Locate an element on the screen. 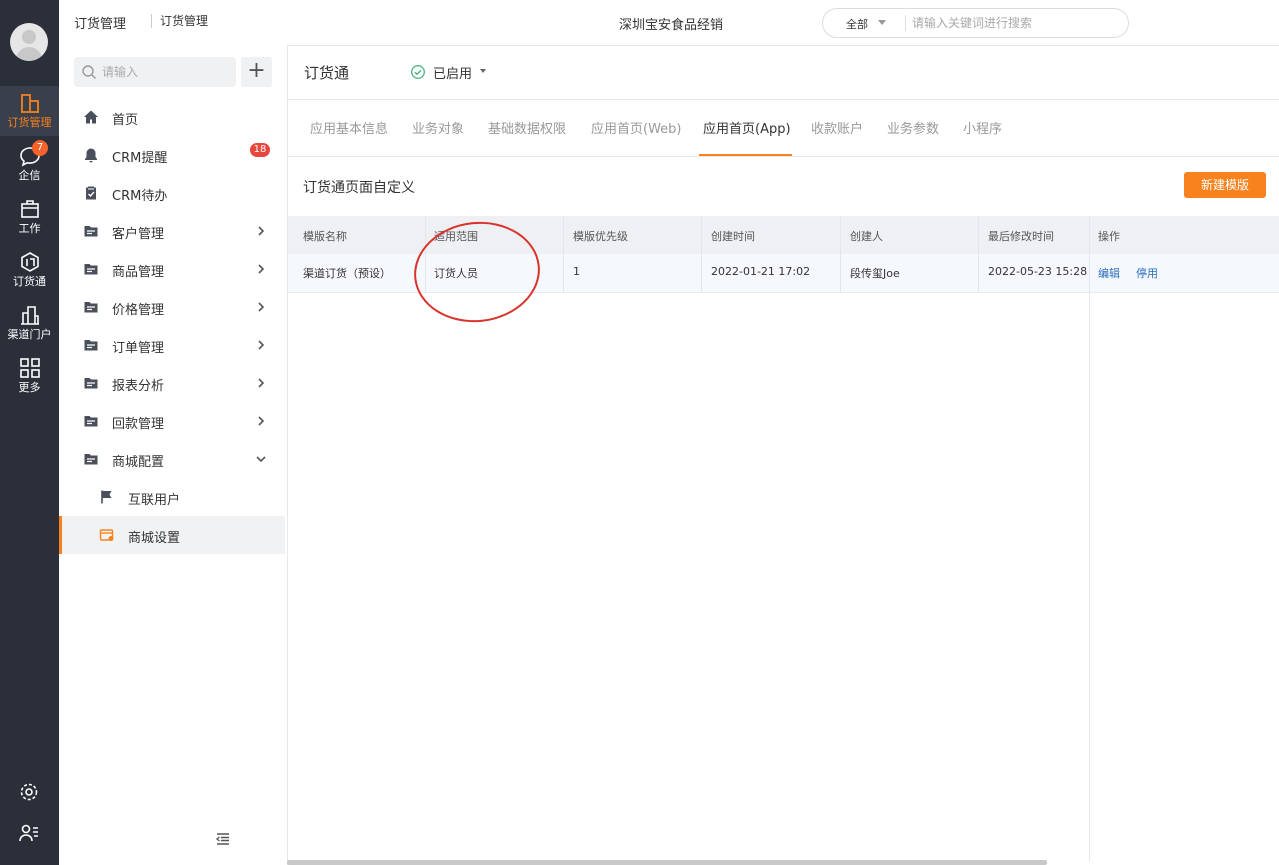 The width and height of the screenshot is (1279, 865). sidebar-item-order-management: 订单管理 is located at coordinates (172, 345).